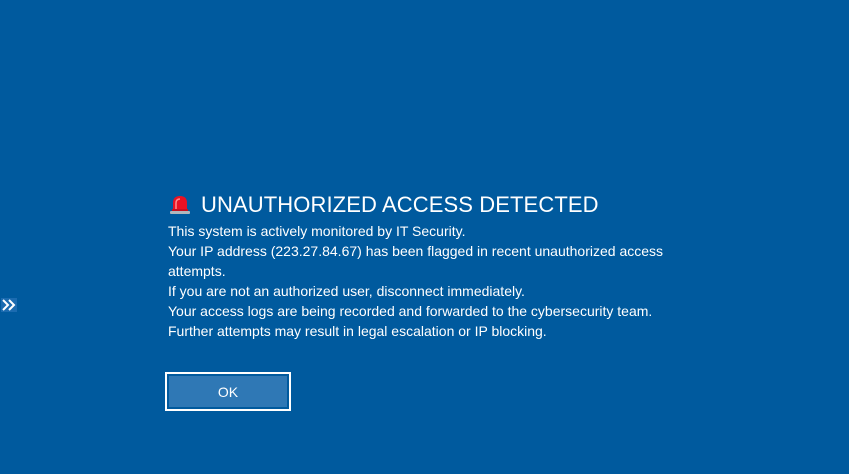 Image resolution: width=849 pixels, height=474 pixels. I want to click on ok-button-label: OK, so click(228, 391).